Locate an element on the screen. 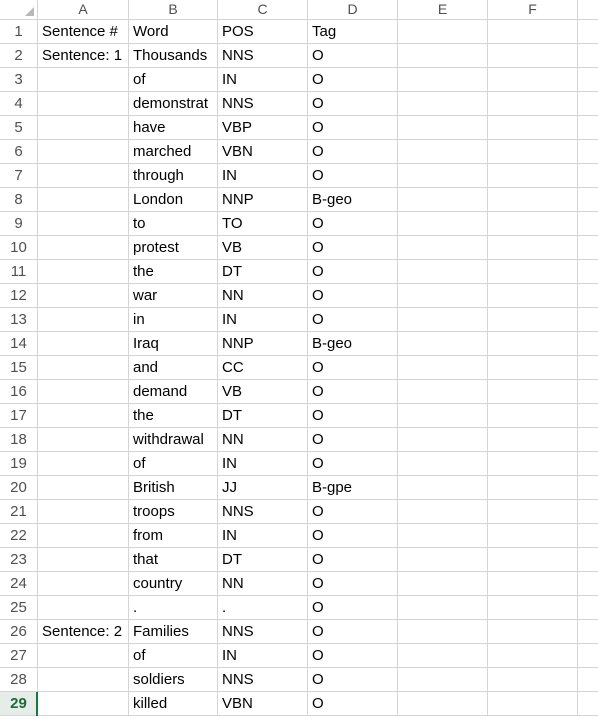  row-header: 28 is located at coordinates (19, 680).